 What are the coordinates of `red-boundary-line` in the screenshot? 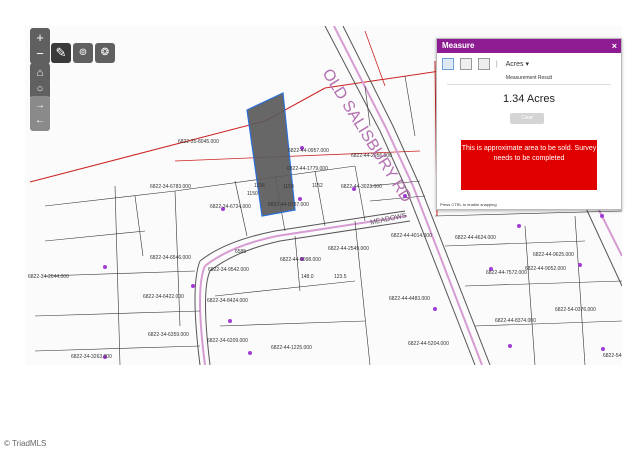 It's located at (375, 58).